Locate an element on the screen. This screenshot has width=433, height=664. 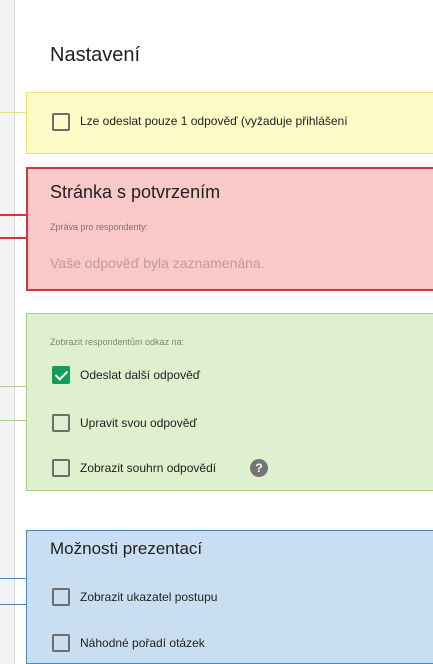
edit-response-checkbox is located at coordinates (61, 423).